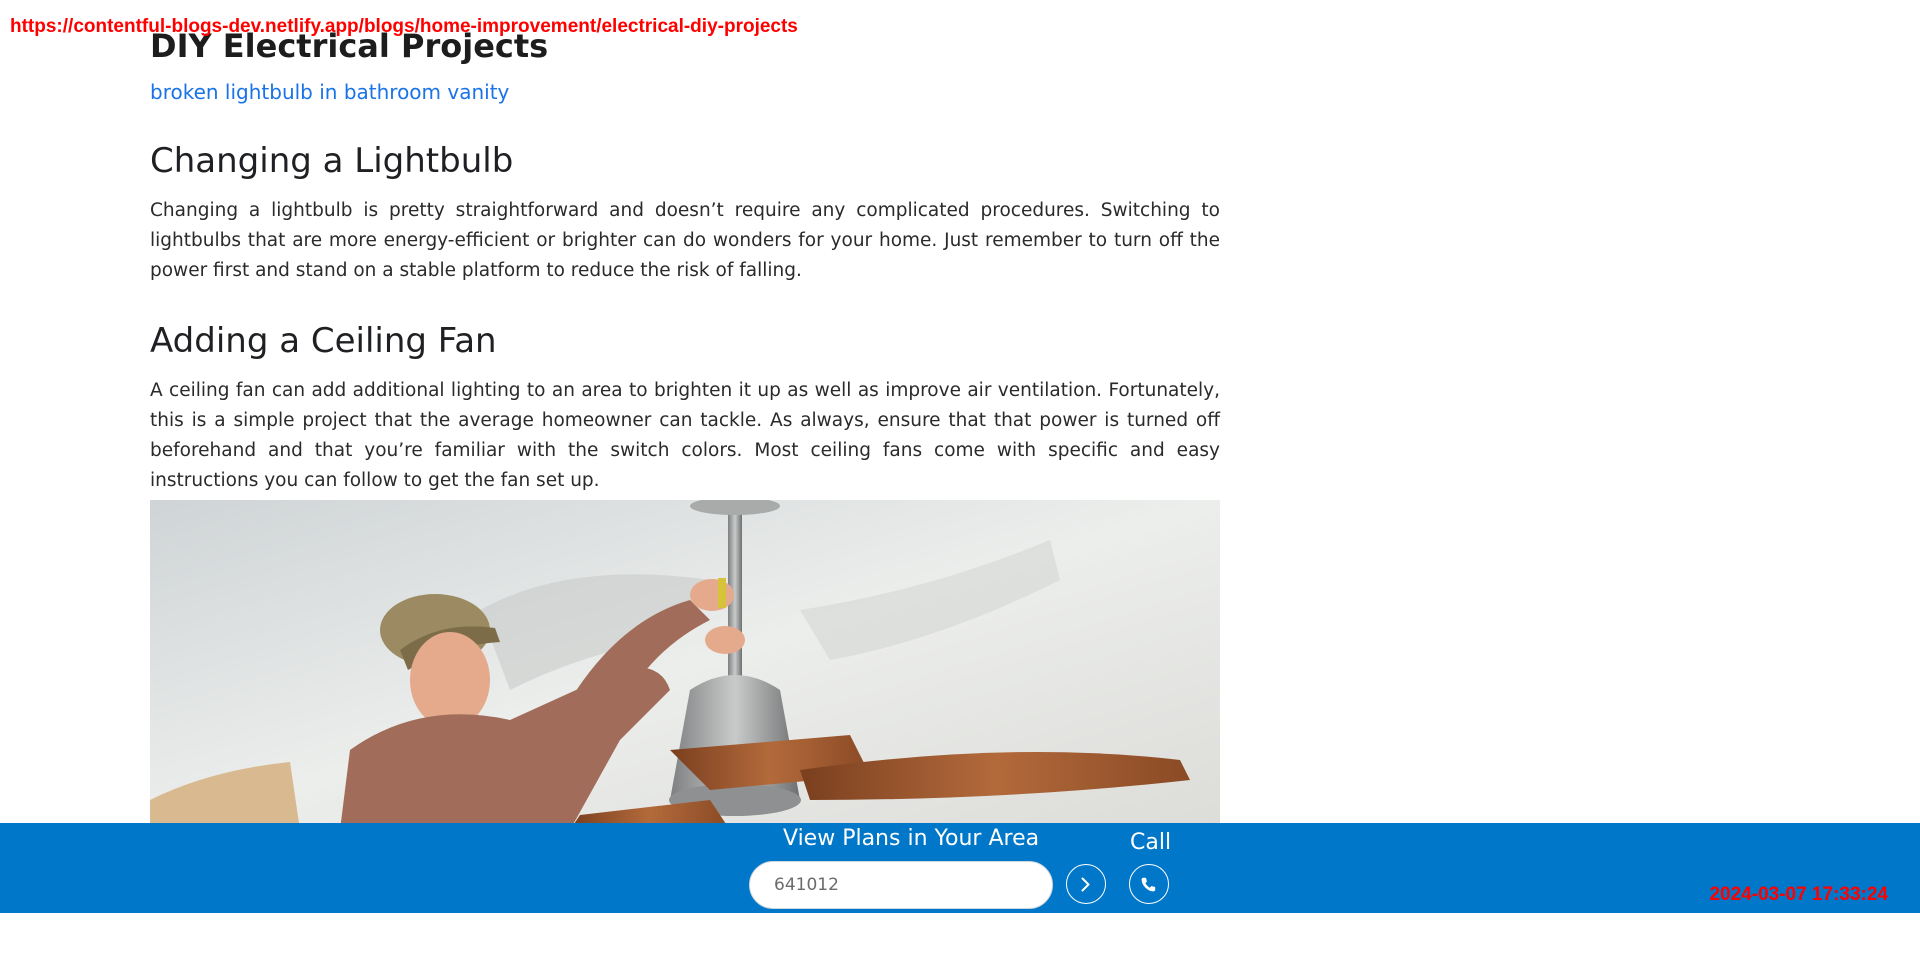 Image resolution: width=1920 pixels, height=963 pixels. I want to click on call-button, so click(1149, 884).